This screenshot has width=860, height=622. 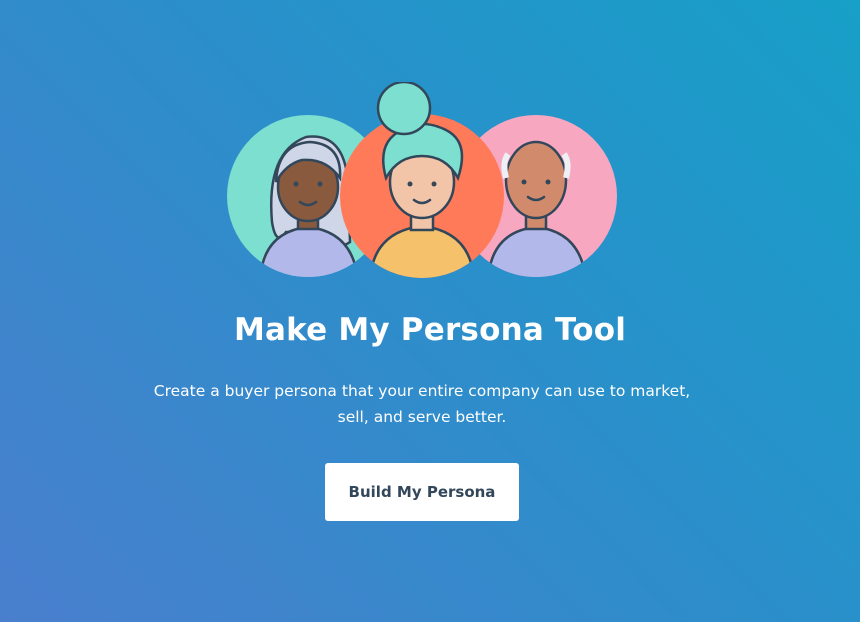 What do you see at coordinates (422, 492) in the screenshot?
I see `build-my-persona-button: Build My Persona` at bounding box center [422, 492].